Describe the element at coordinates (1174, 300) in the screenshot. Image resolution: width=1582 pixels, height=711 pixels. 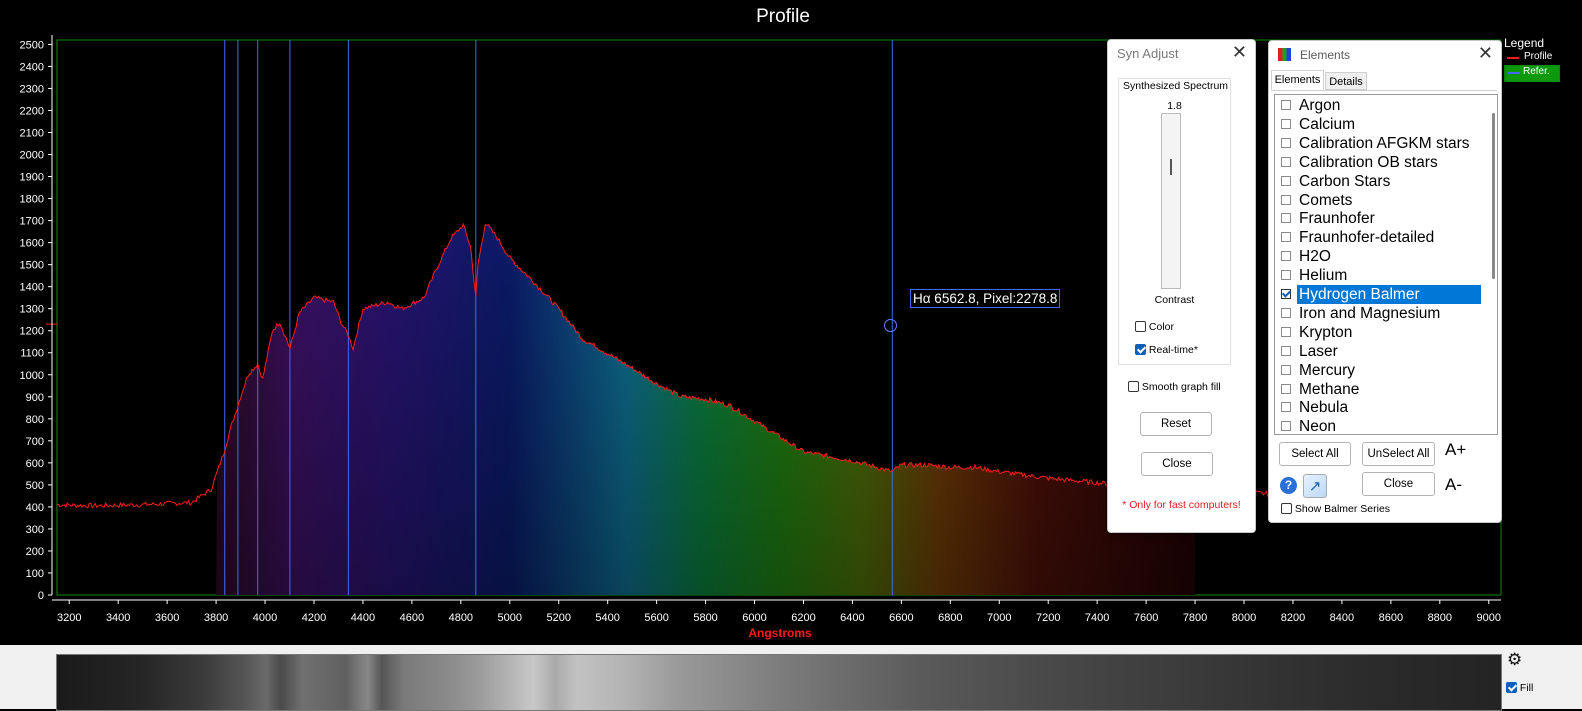
I see `slider-caption: Contrast` at that location.